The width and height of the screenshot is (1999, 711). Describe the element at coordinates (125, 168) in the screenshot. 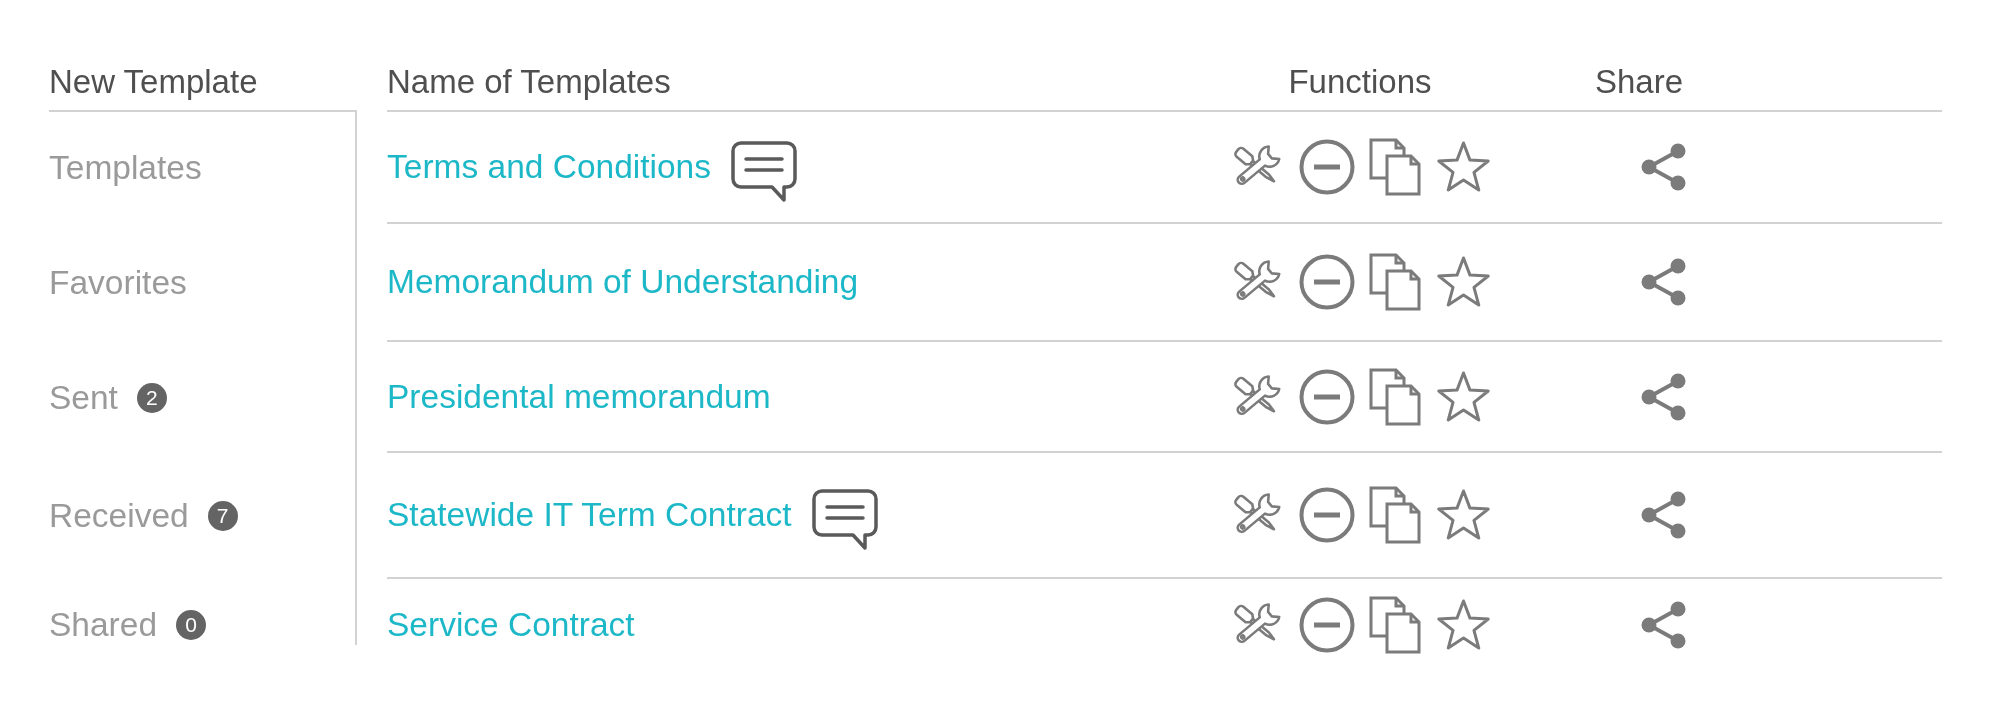

I see `sidebar-item: Templates` at that location.